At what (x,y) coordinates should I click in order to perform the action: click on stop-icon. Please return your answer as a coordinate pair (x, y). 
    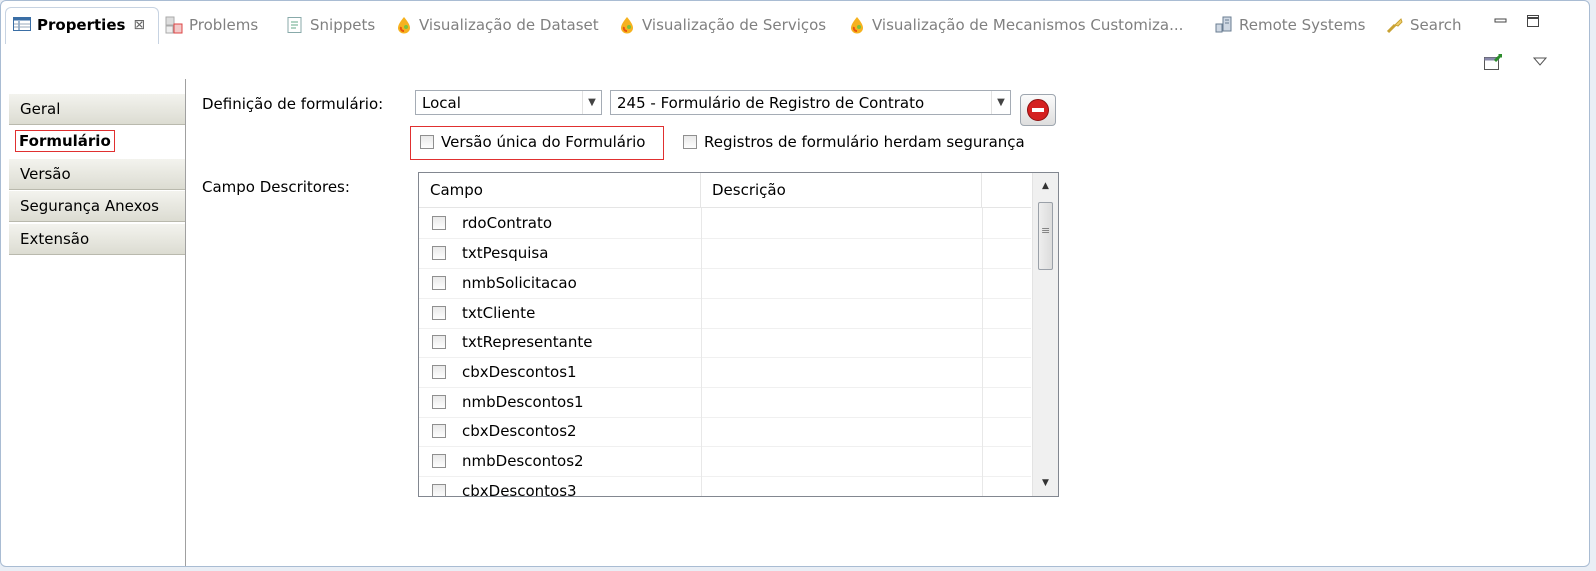
    Looking at the image, I should click on (1038, 110).